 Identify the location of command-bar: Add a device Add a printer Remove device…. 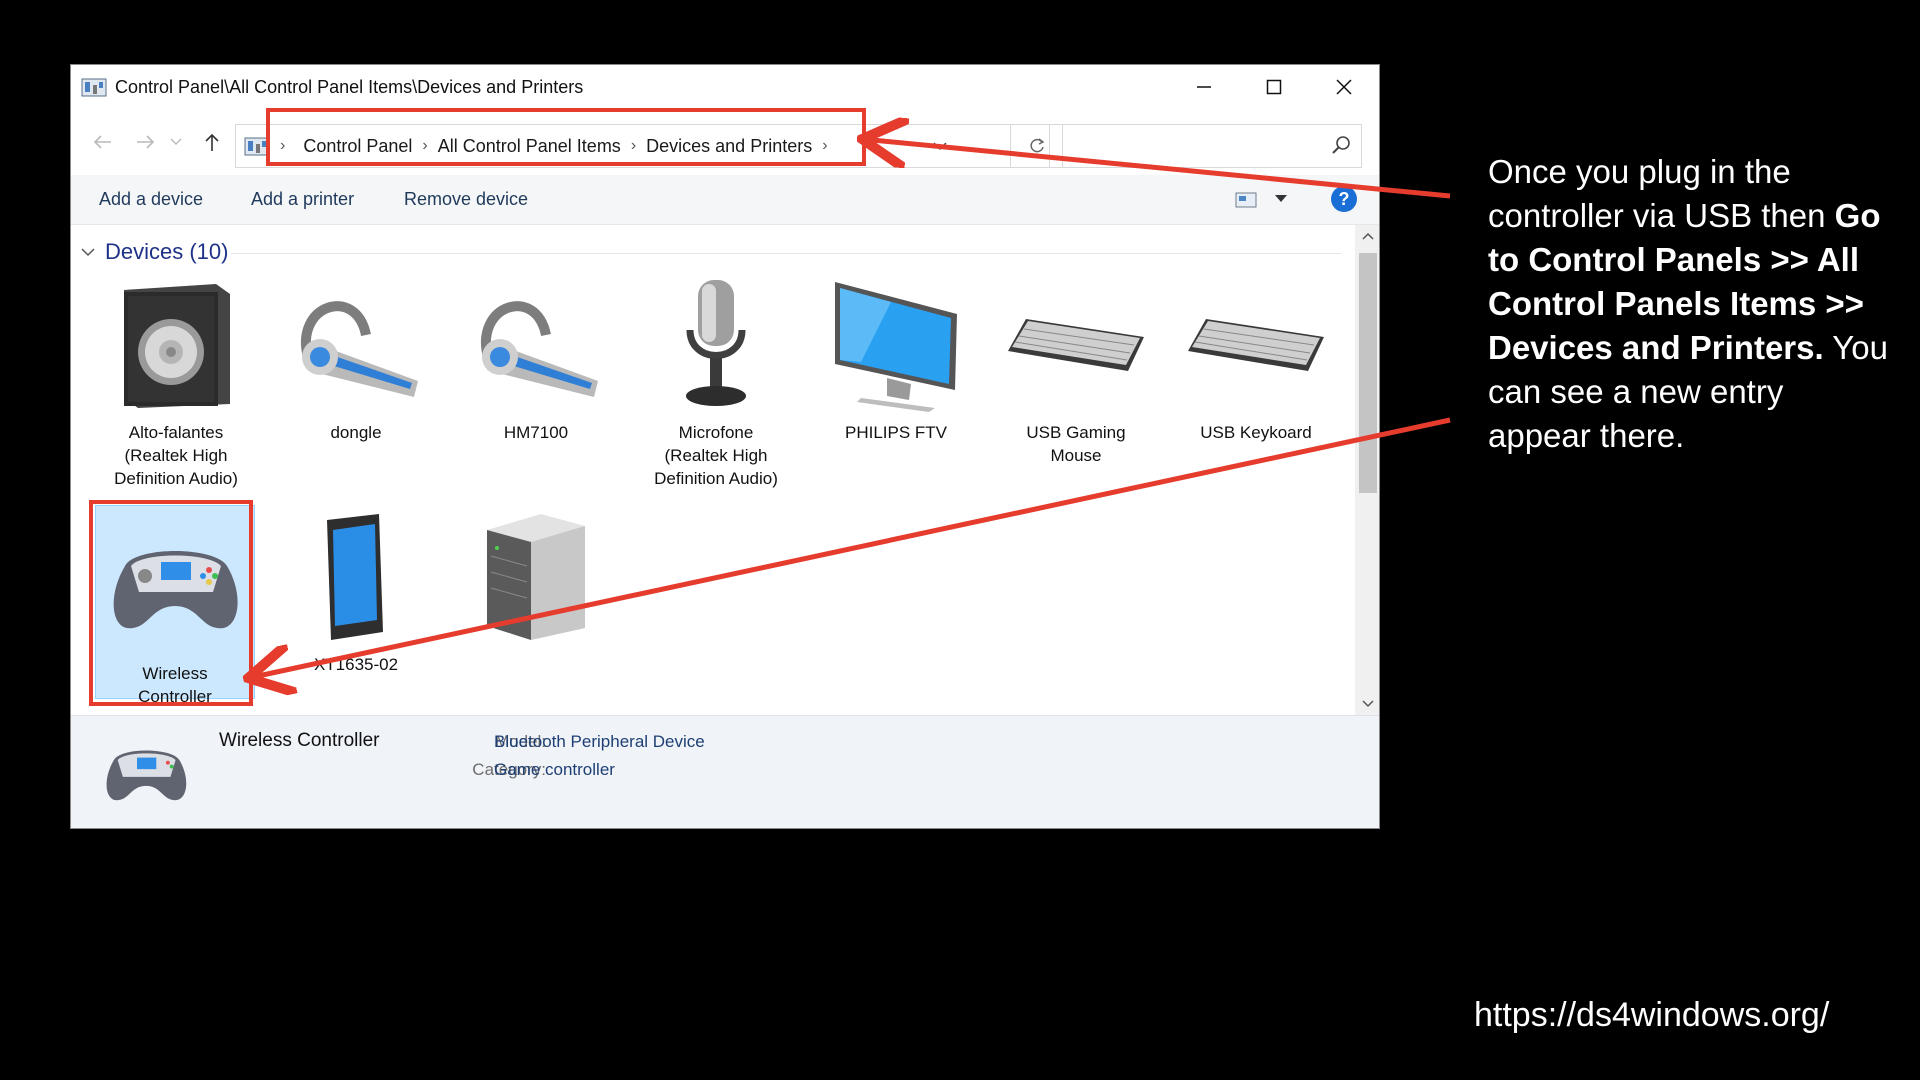
(725, 200).